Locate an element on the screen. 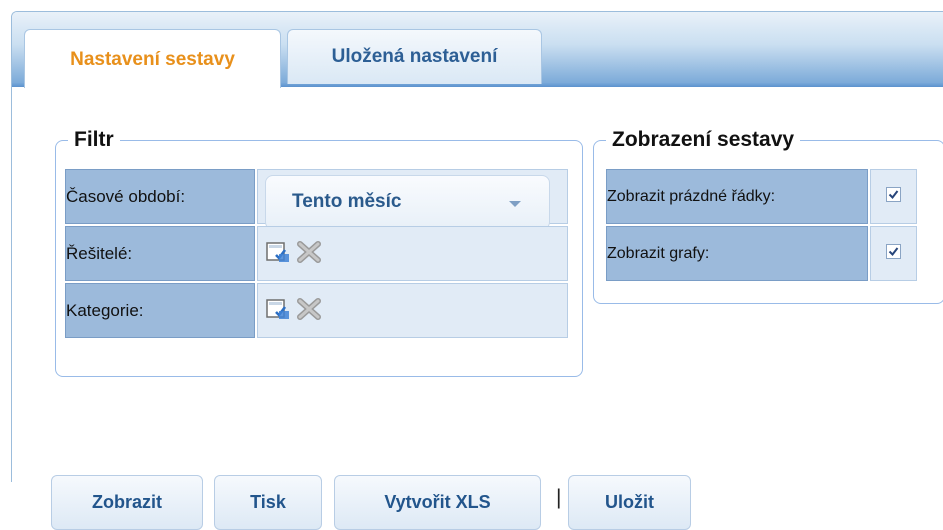  show-empty-rows-cell is located at coordinates (893, 196).